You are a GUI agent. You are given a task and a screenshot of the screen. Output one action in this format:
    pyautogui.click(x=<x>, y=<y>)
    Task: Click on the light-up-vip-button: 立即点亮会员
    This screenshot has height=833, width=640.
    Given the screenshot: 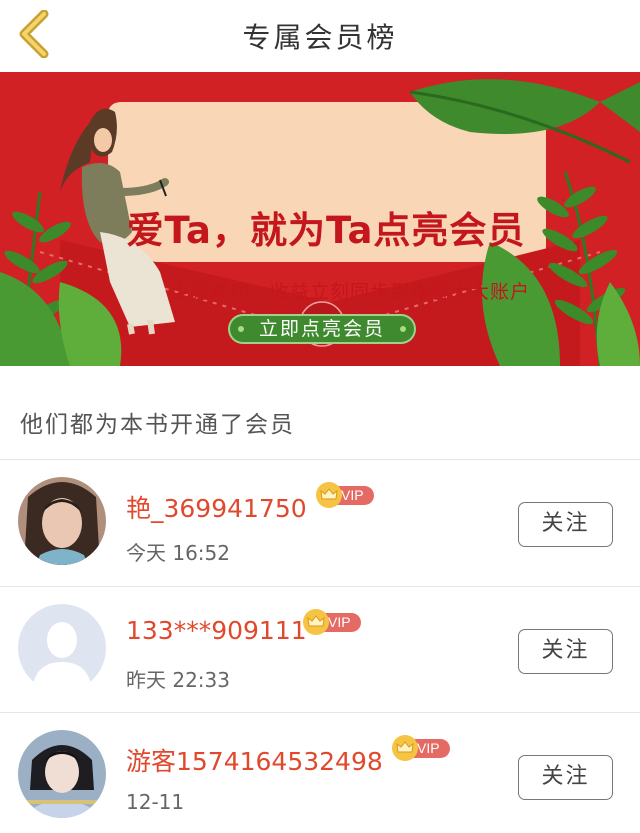 What is the action you would take?
    pyautogui.click(x=322, y=329)
    